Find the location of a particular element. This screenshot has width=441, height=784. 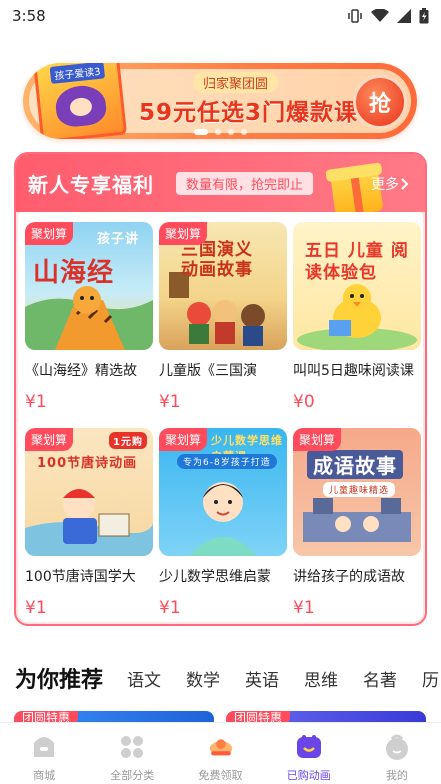

tab-chinese: 语文 is located at coordinates (144, 678).